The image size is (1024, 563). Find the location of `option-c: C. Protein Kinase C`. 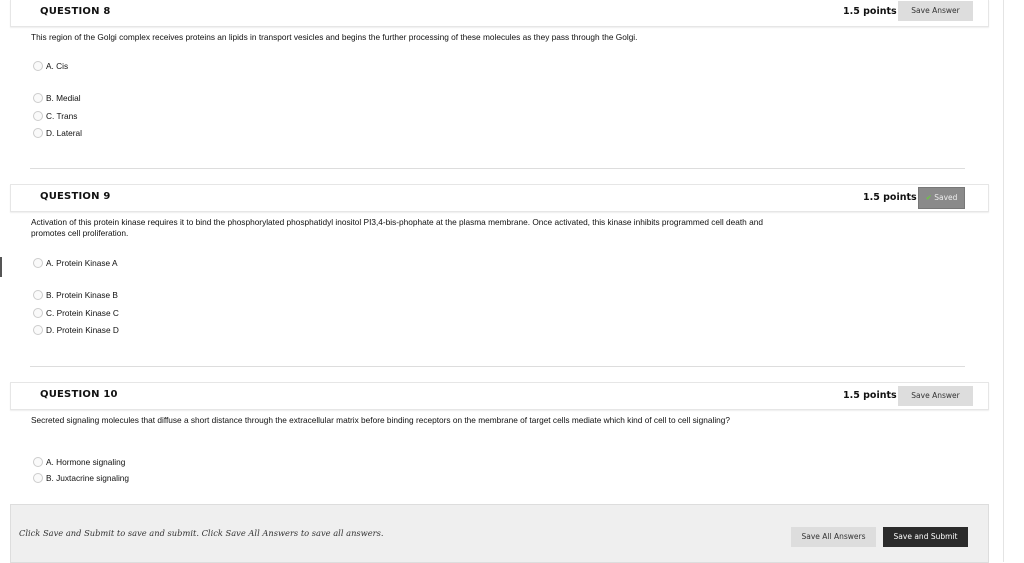

option-c: C. Protein Kinase C is located at coordinates (76, 313).